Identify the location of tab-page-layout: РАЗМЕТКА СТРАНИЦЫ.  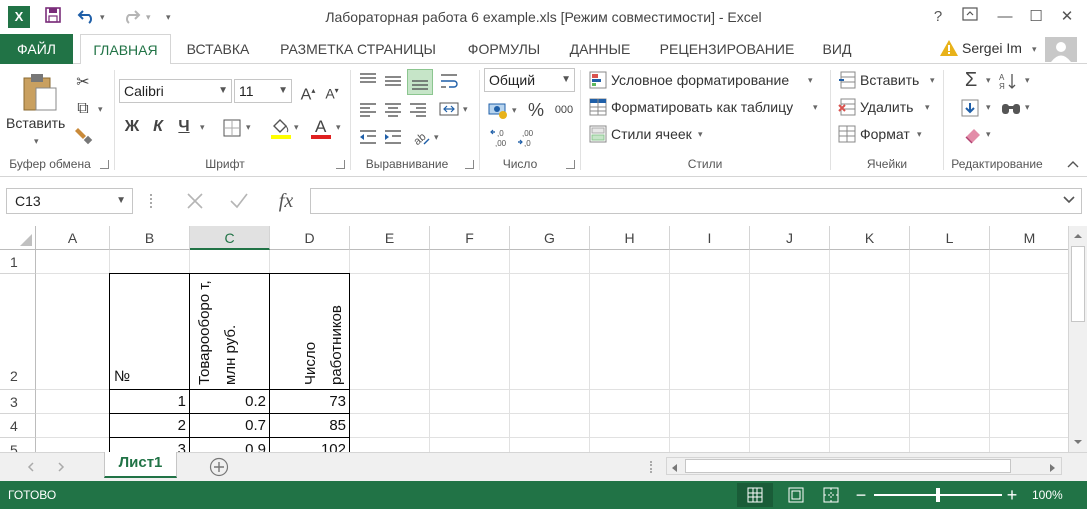
(358, 49).